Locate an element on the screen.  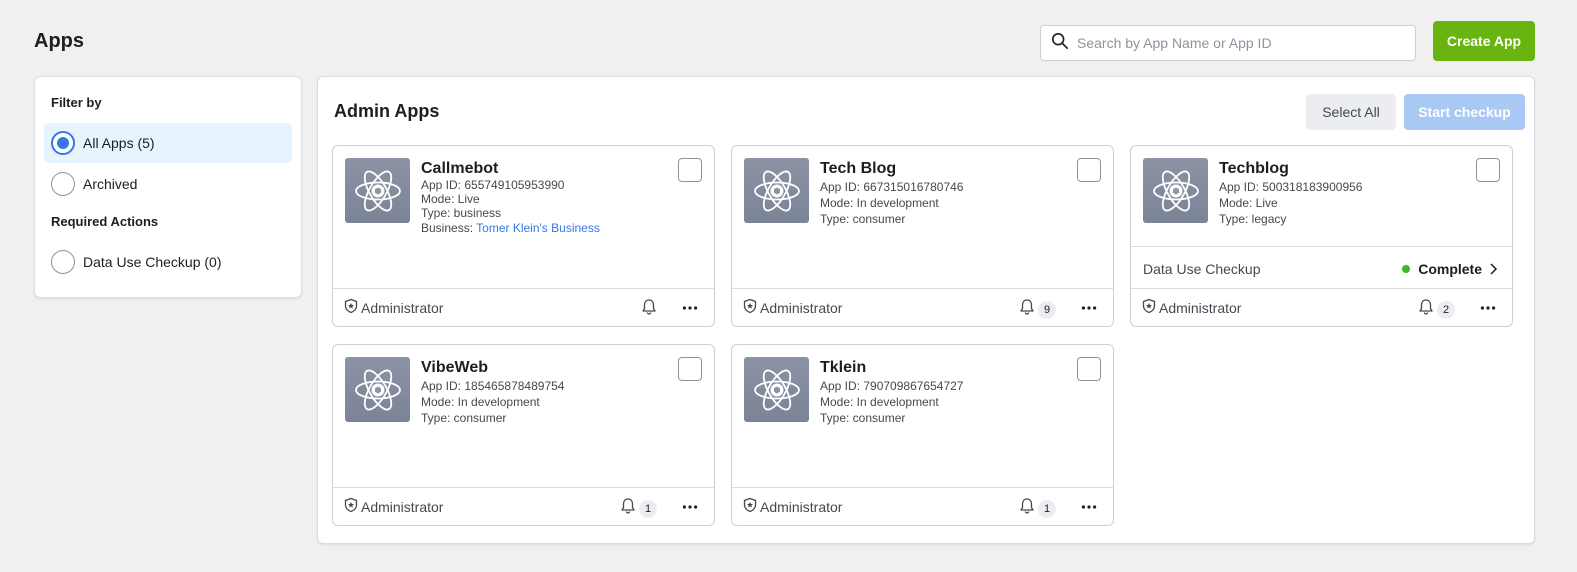
radio-archived is located at coordinates (63, 184).